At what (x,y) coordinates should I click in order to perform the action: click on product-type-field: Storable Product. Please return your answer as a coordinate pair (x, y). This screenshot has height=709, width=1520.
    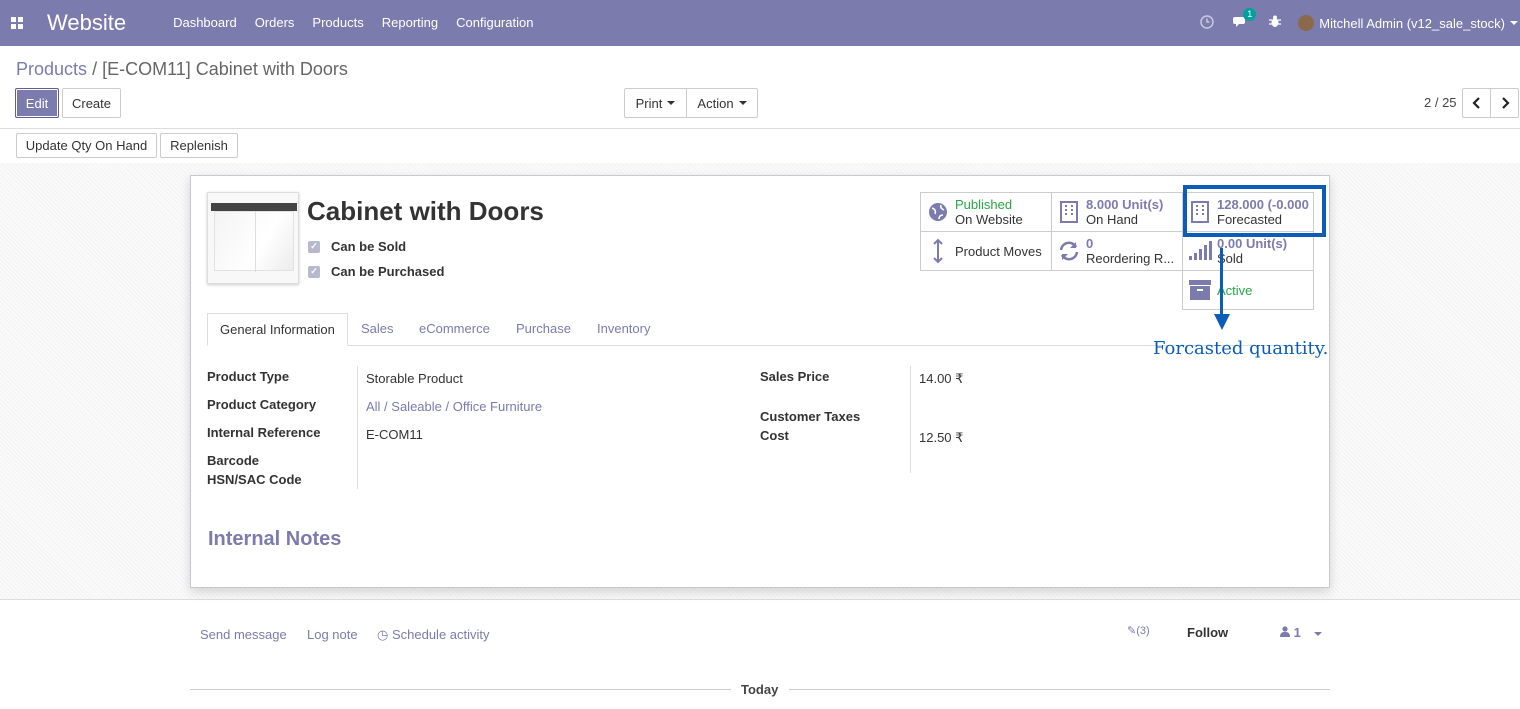
    Looking at the image, I should click on (414, 378).